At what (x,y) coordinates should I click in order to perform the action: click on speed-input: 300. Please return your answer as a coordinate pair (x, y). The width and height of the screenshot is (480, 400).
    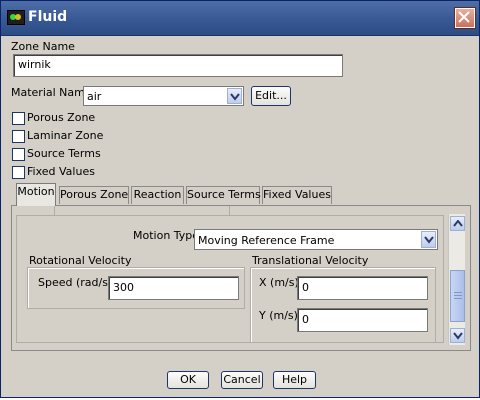
    Looking at the image, I should click on (173, 288).